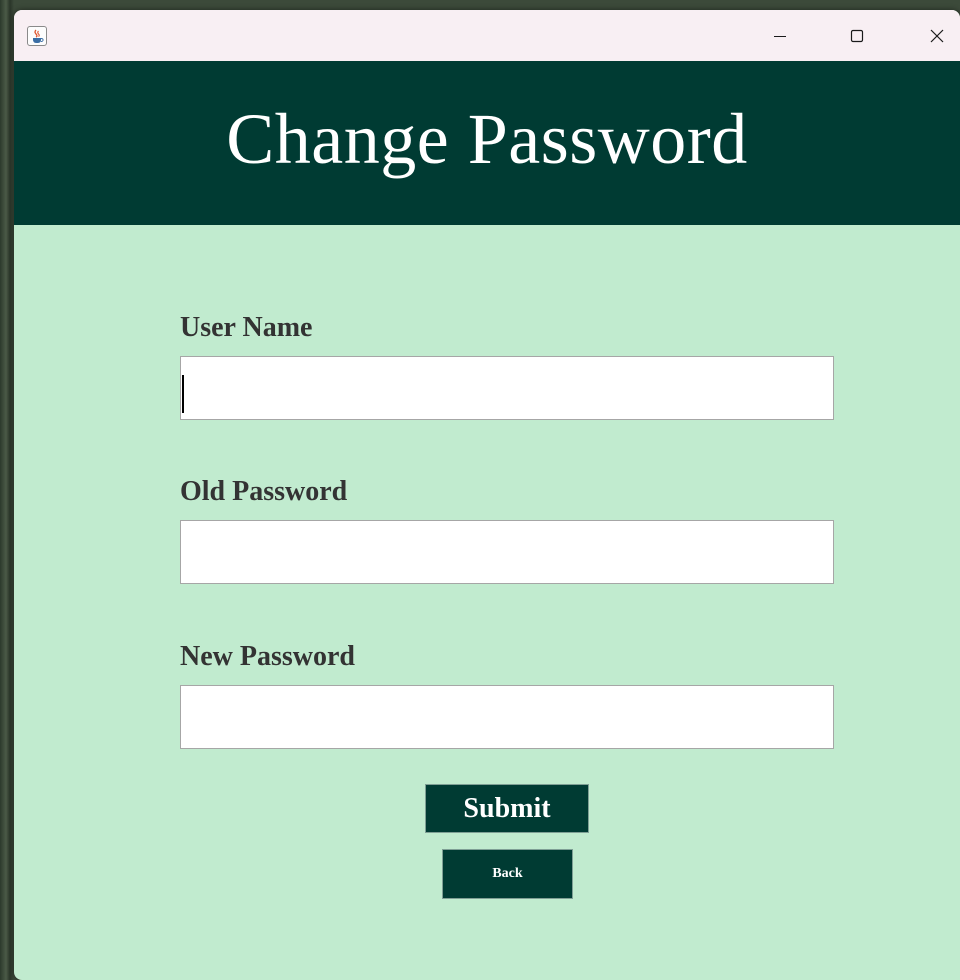  Describe the element at coordinates (267, 656) in the screenshot. I see `new-password-label: New Password` at that location.